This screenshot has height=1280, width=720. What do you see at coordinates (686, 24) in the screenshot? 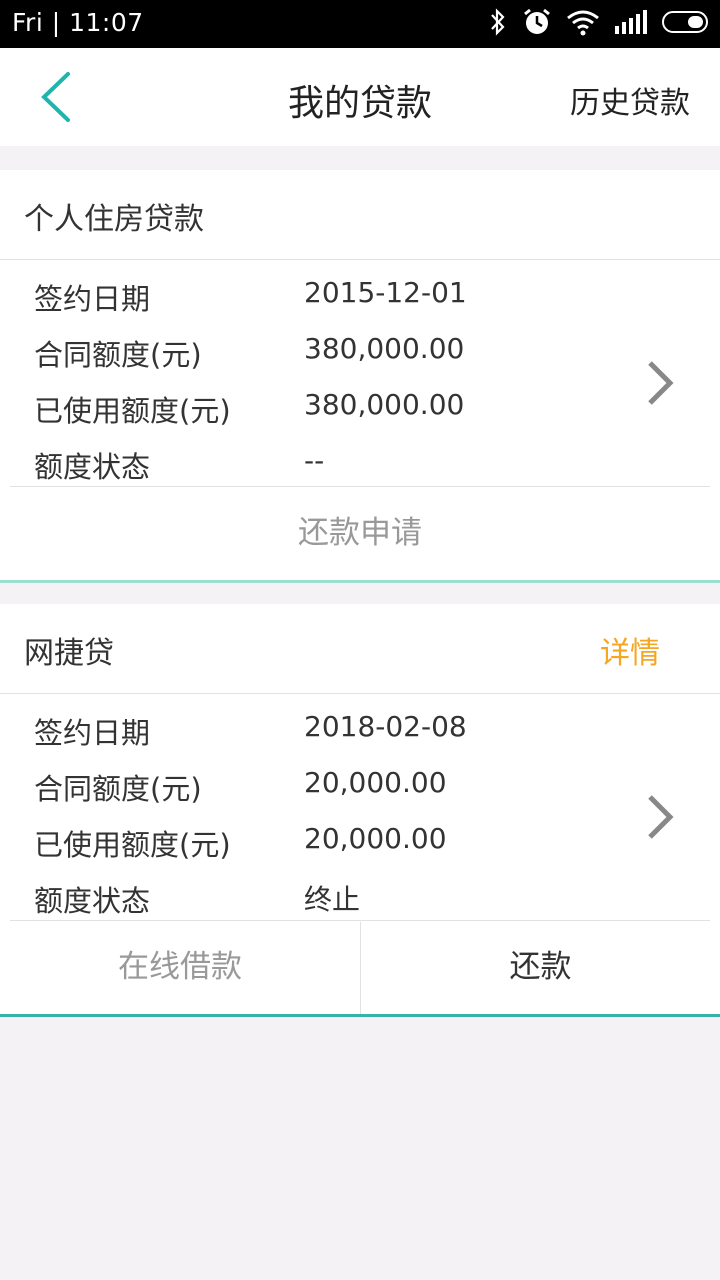
I see `battery-icon` at bounding box center [686, 24].